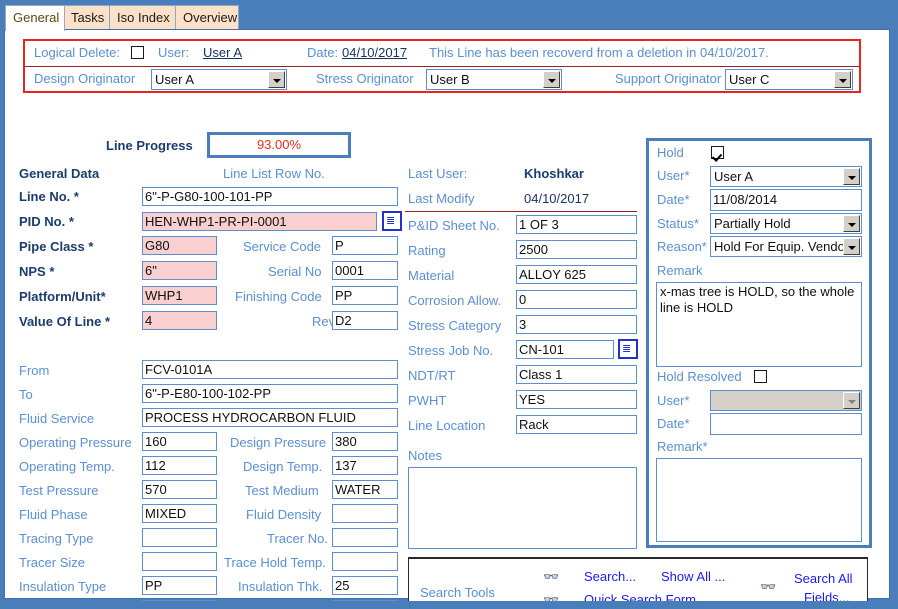 This screenshot has height=609, width=898. I want to click on list-icon: ≣, so click(391, 221).